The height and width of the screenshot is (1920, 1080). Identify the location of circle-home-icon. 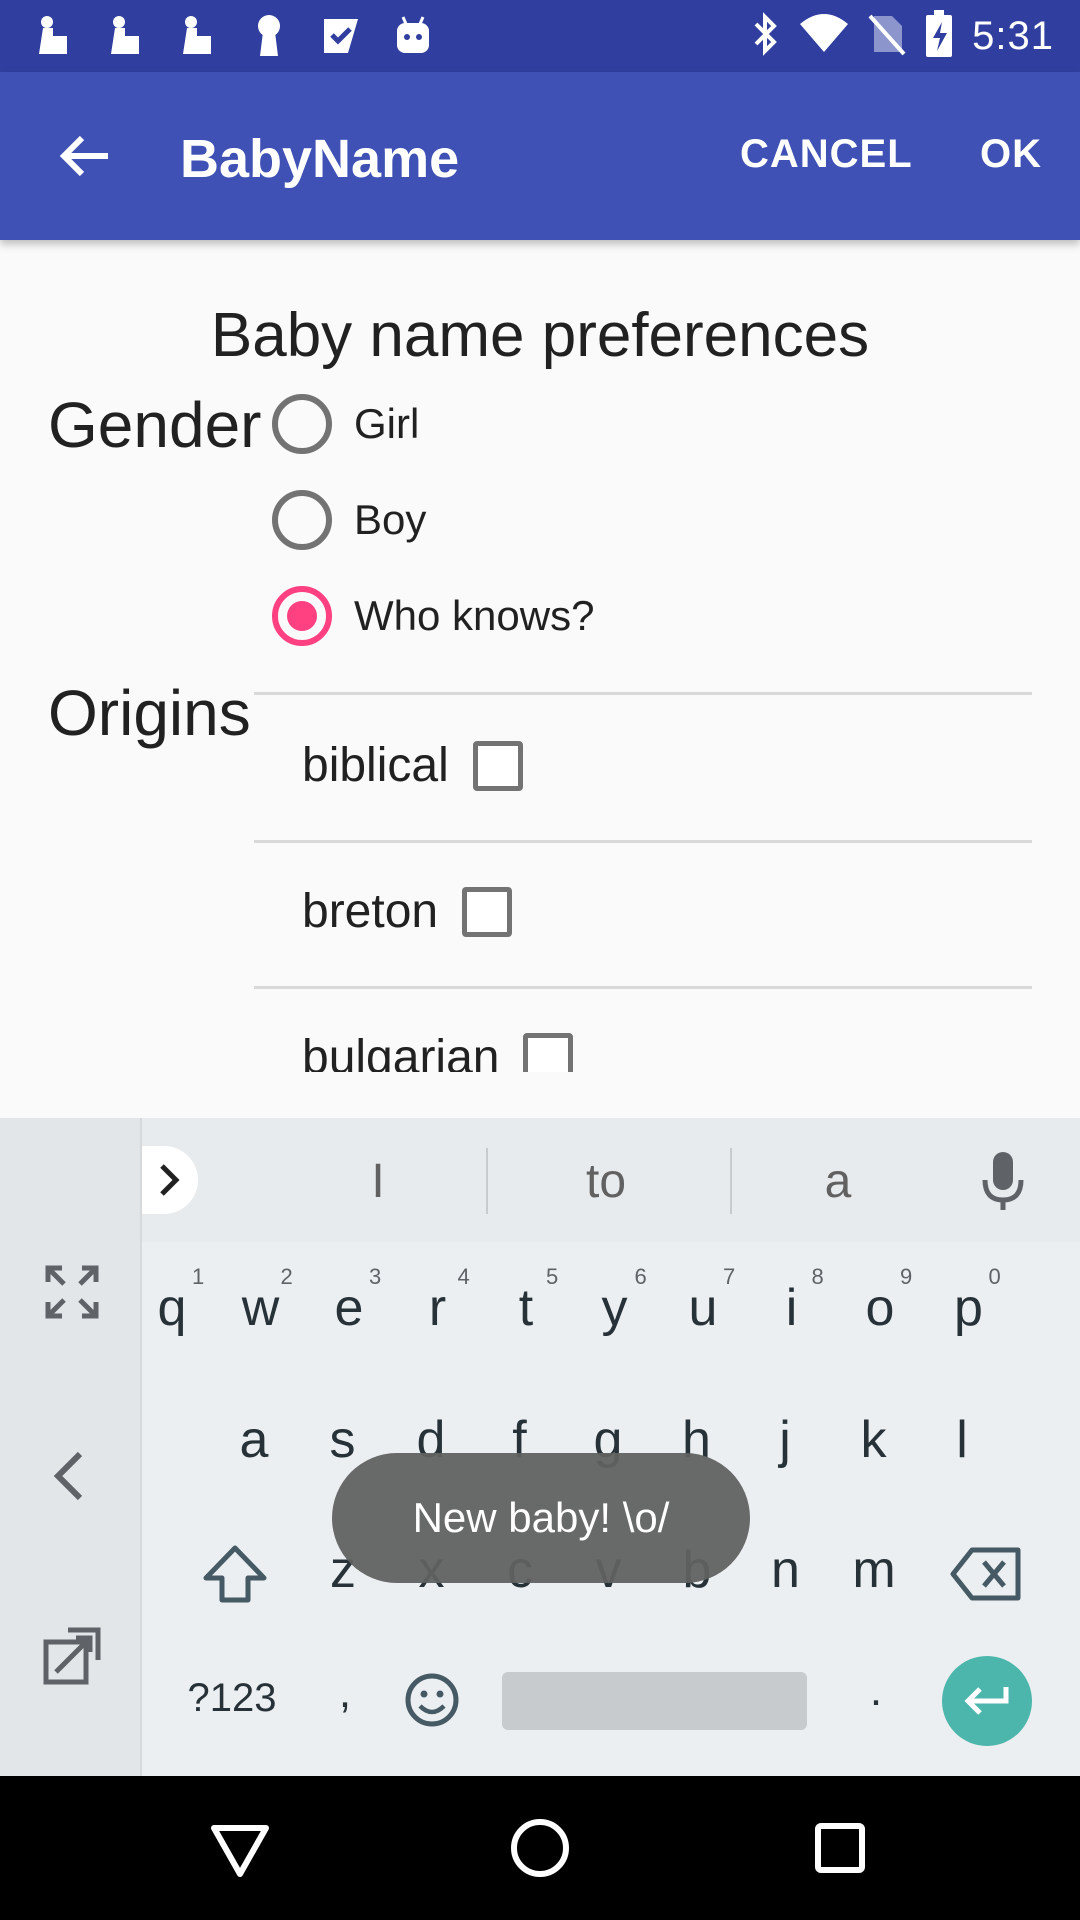
(540, 1848).